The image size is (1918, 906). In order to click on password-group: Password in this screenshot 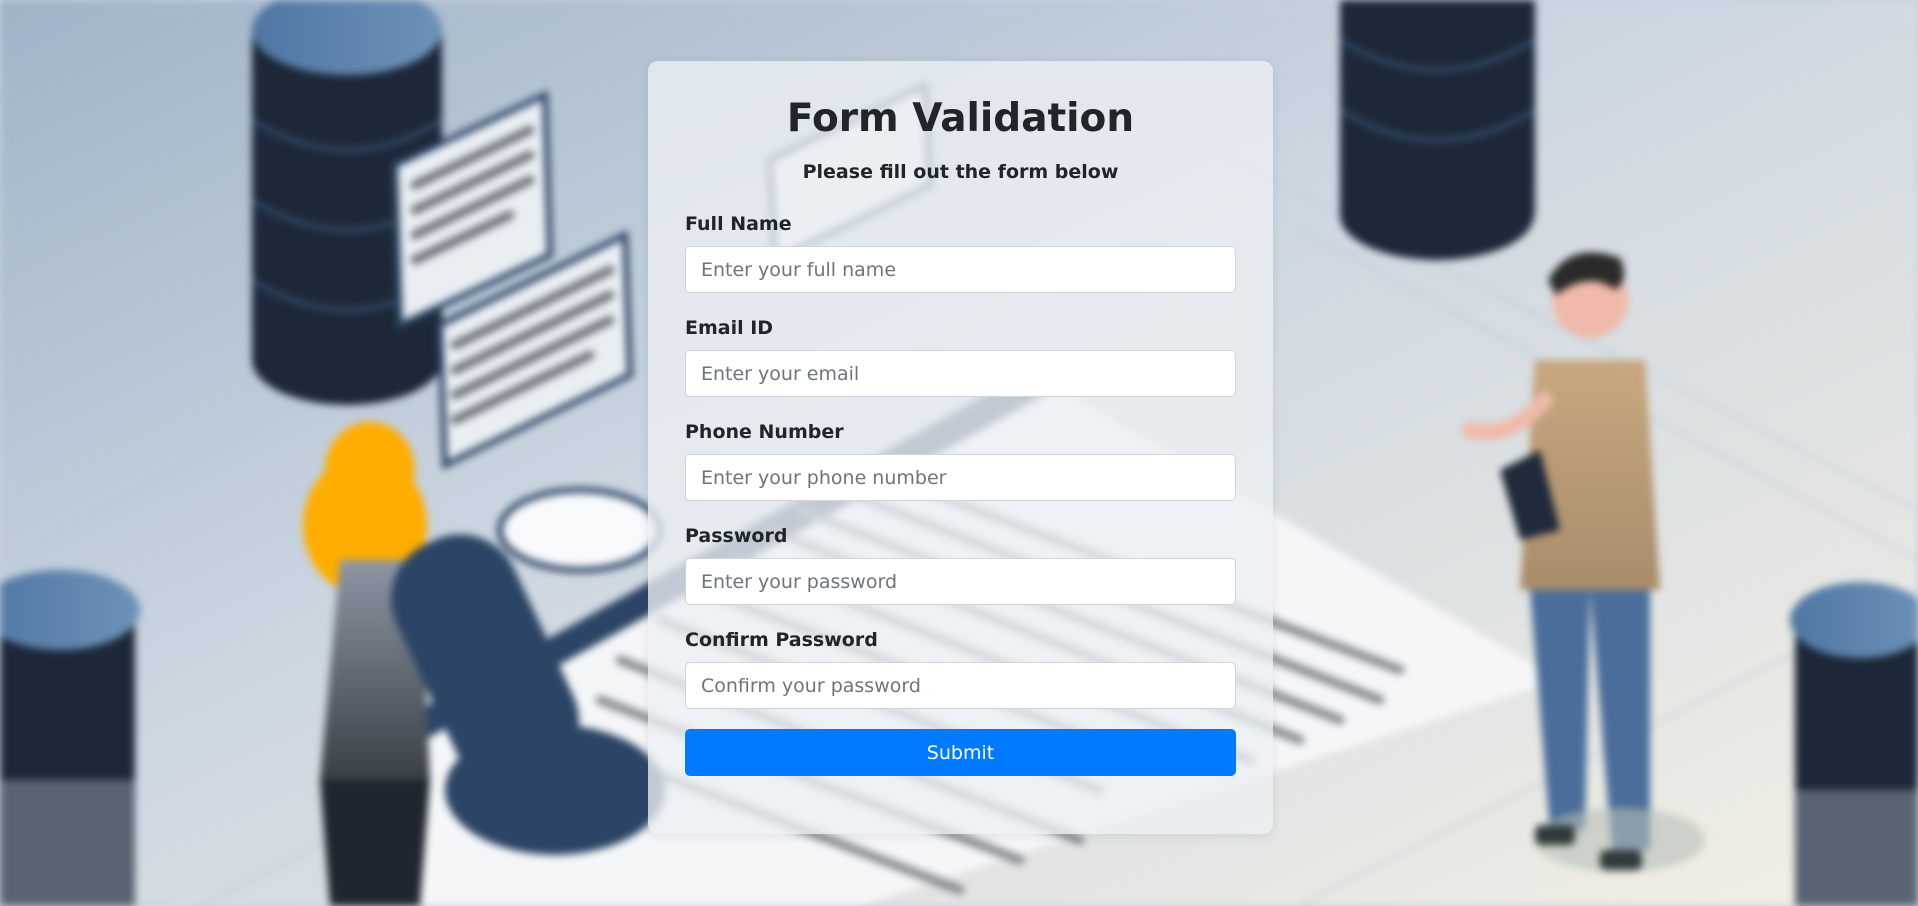, I will do `click(960, 564)`.